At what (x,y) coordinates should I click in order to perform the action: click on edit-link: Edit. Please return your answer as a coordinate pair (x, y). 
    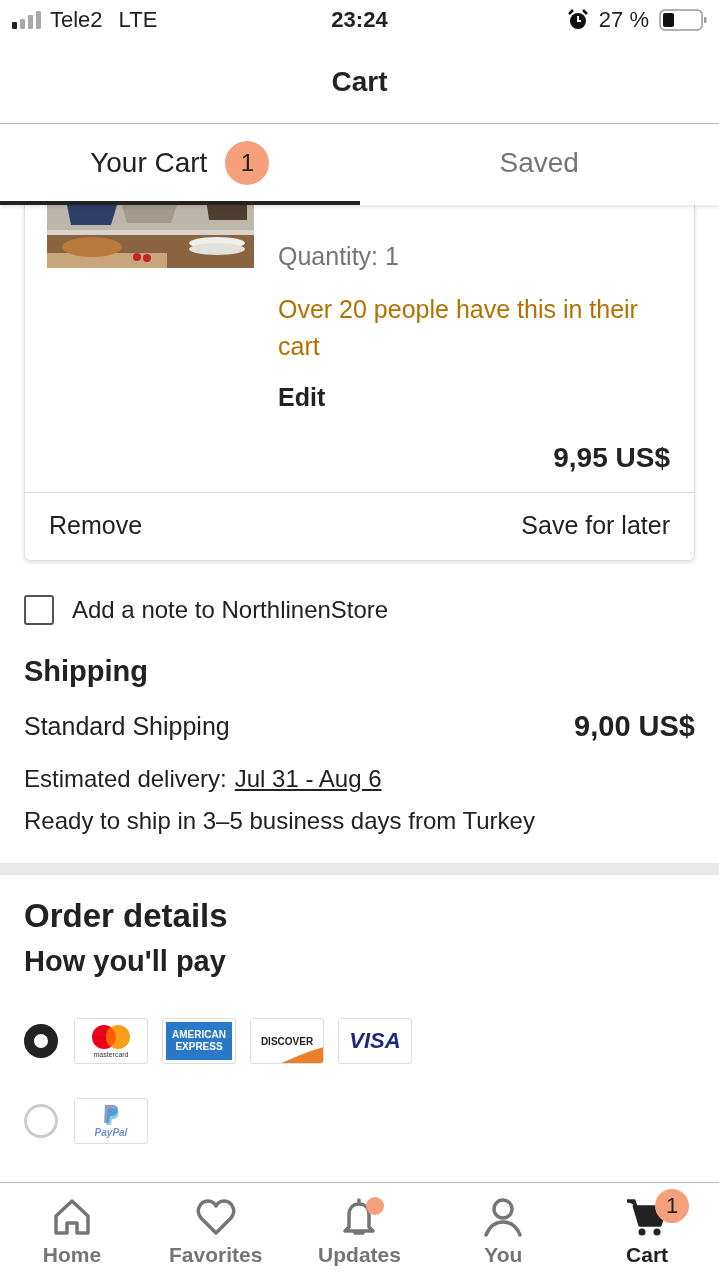
    Looking at the image, I should click on (302, 397).